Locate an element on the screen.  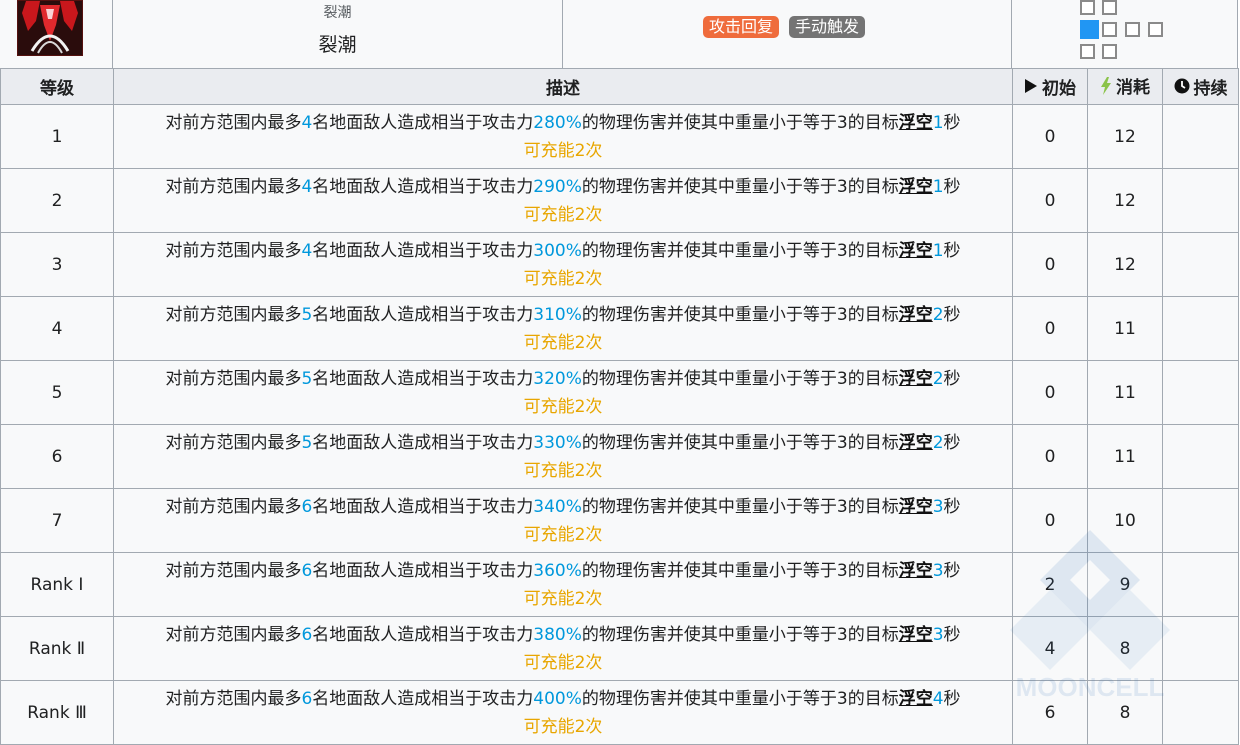
attack-range-cell is located at coordinates (1125, 34).